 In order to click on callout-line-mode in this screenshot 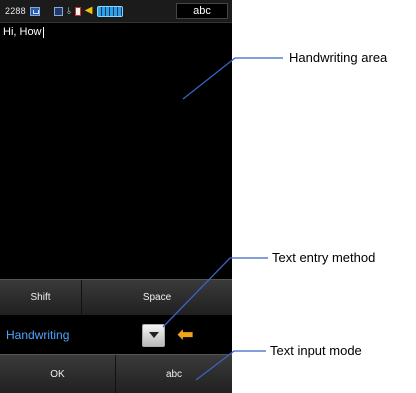, I will do `click(230, 365)`.